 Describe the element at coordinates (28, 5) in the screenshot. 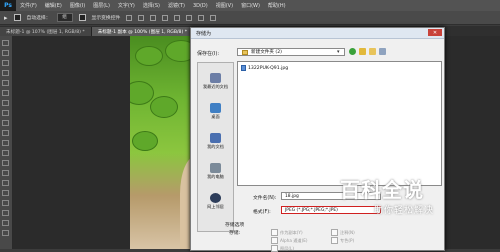

I see `menu-file: 文件(F)` at that location.